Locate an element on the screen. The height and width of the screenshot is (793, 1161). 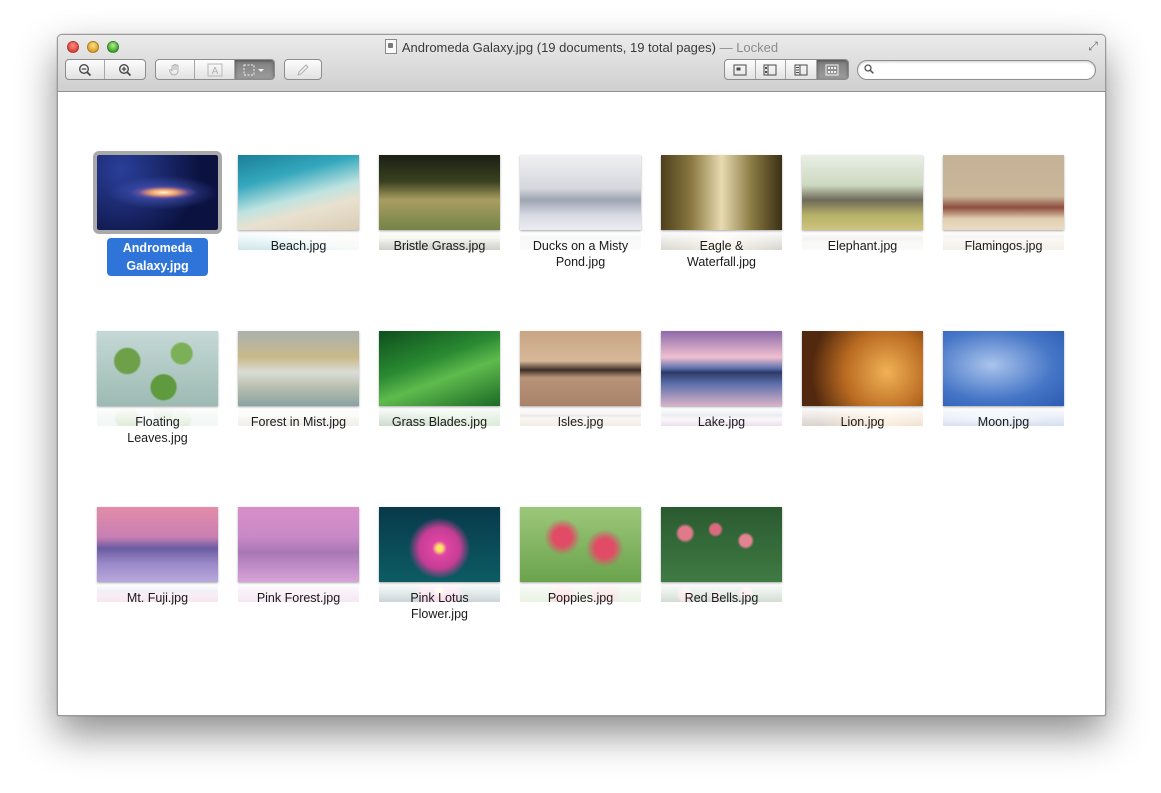
image-label: Andromeda Galaxy.jpg is located at coordinates (157, 257).